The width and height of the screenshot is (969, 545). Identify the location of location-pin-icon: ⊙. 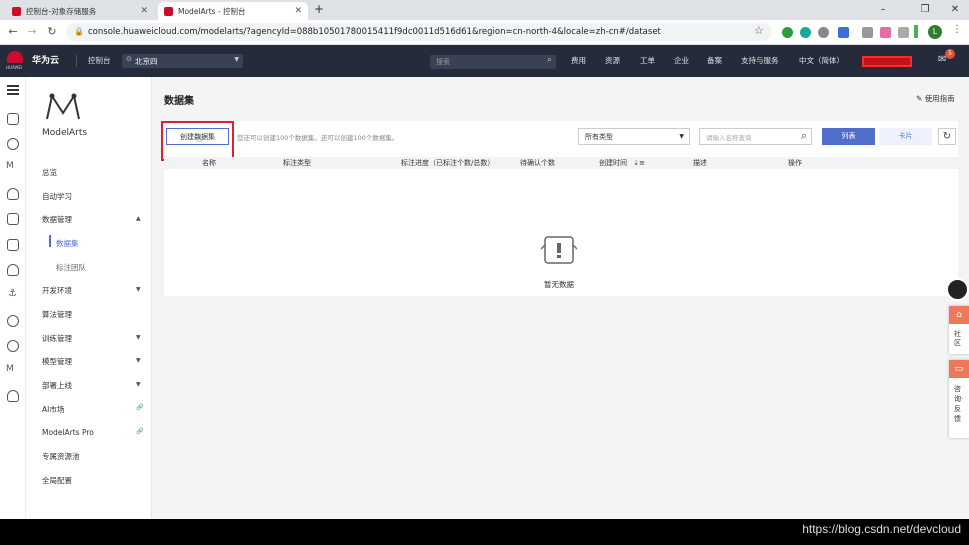
(129, 59).